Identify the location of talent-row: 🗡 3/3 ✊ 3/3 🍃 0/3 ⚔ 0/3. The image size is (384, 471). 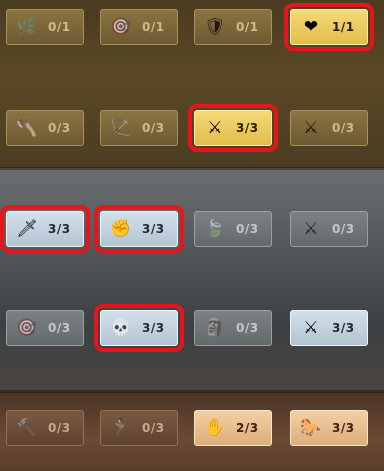
(192, 229).